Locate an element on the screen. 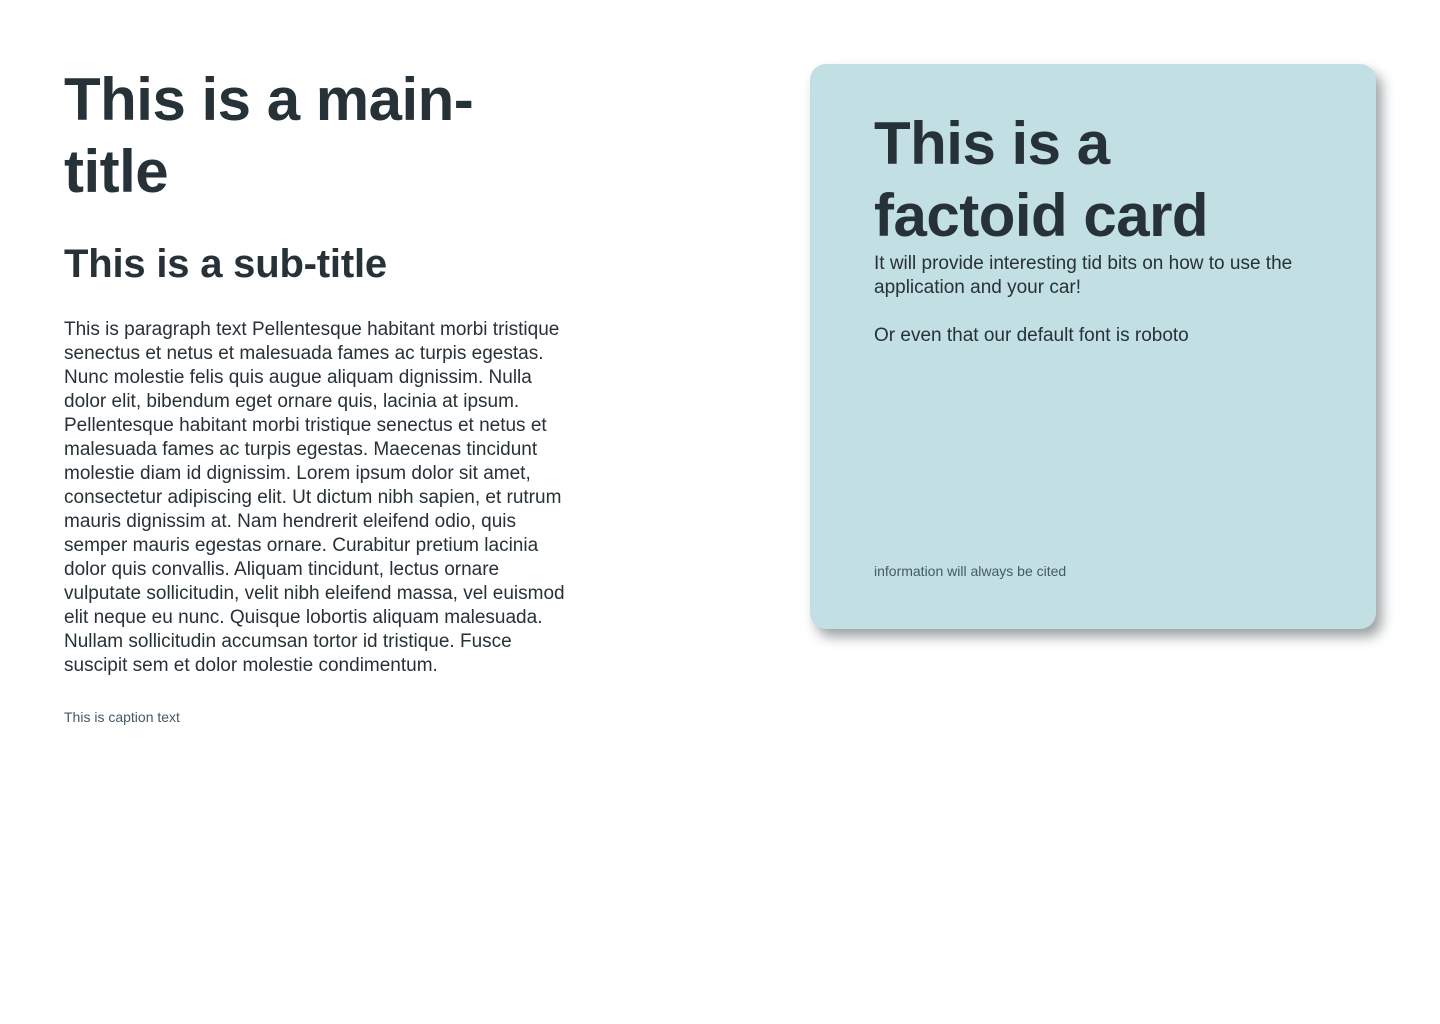 The width and height of the screenshot is (1440, 1024). caption-text: This is caption text is located at coordinates (122, 717).